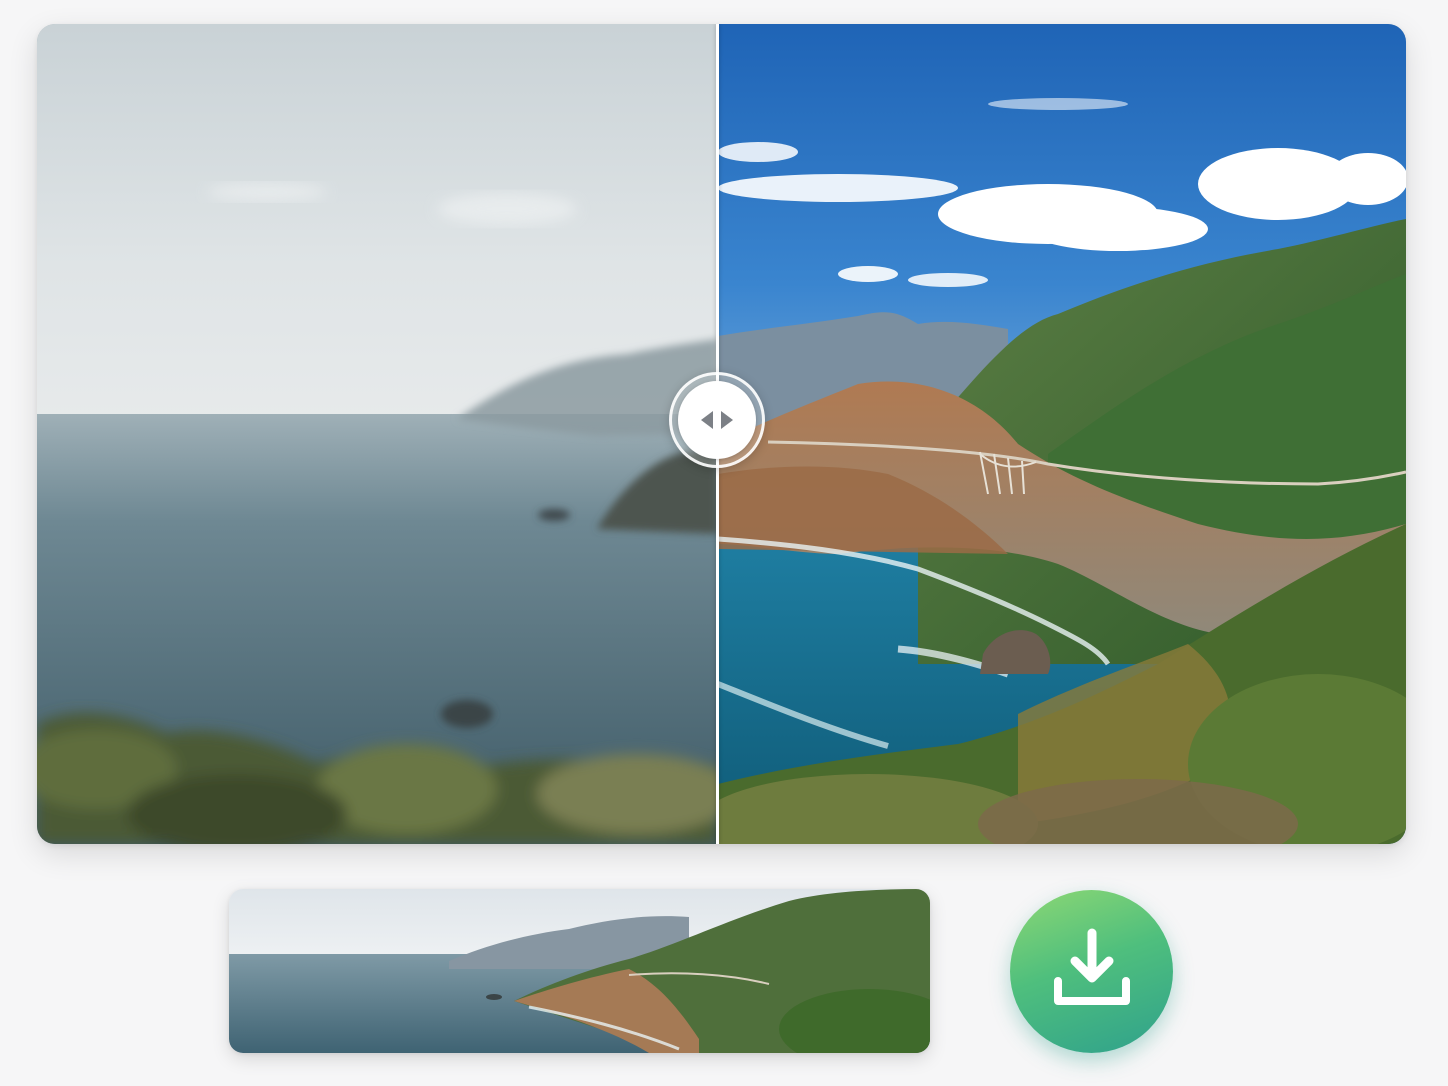 The height and width of the screenshot is (1086, 1448). I want to click on download-icon, so click(1092, 971).